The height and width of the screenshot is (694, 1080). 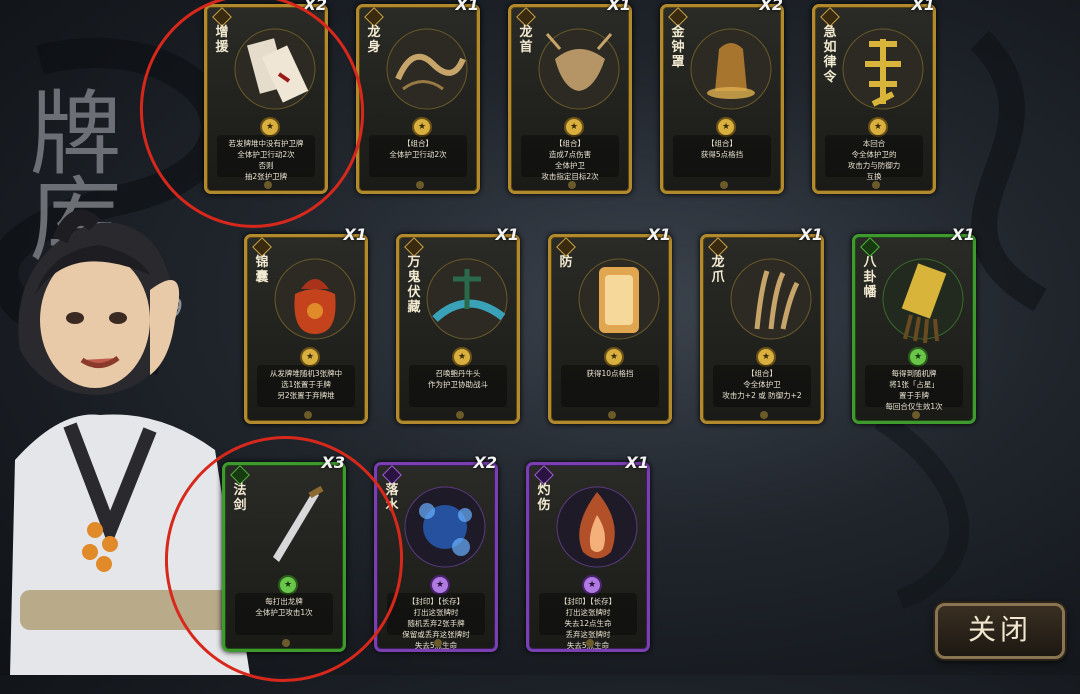 I want to click on dragon-body-art, so click(x=427, y=69).